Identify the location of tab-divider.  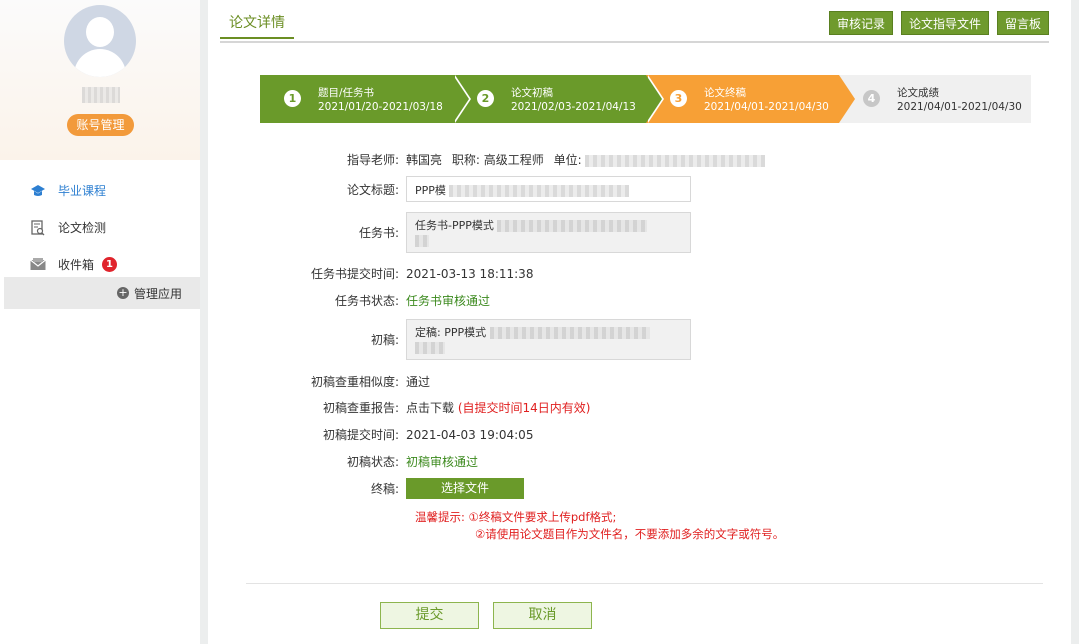
(634, 42).